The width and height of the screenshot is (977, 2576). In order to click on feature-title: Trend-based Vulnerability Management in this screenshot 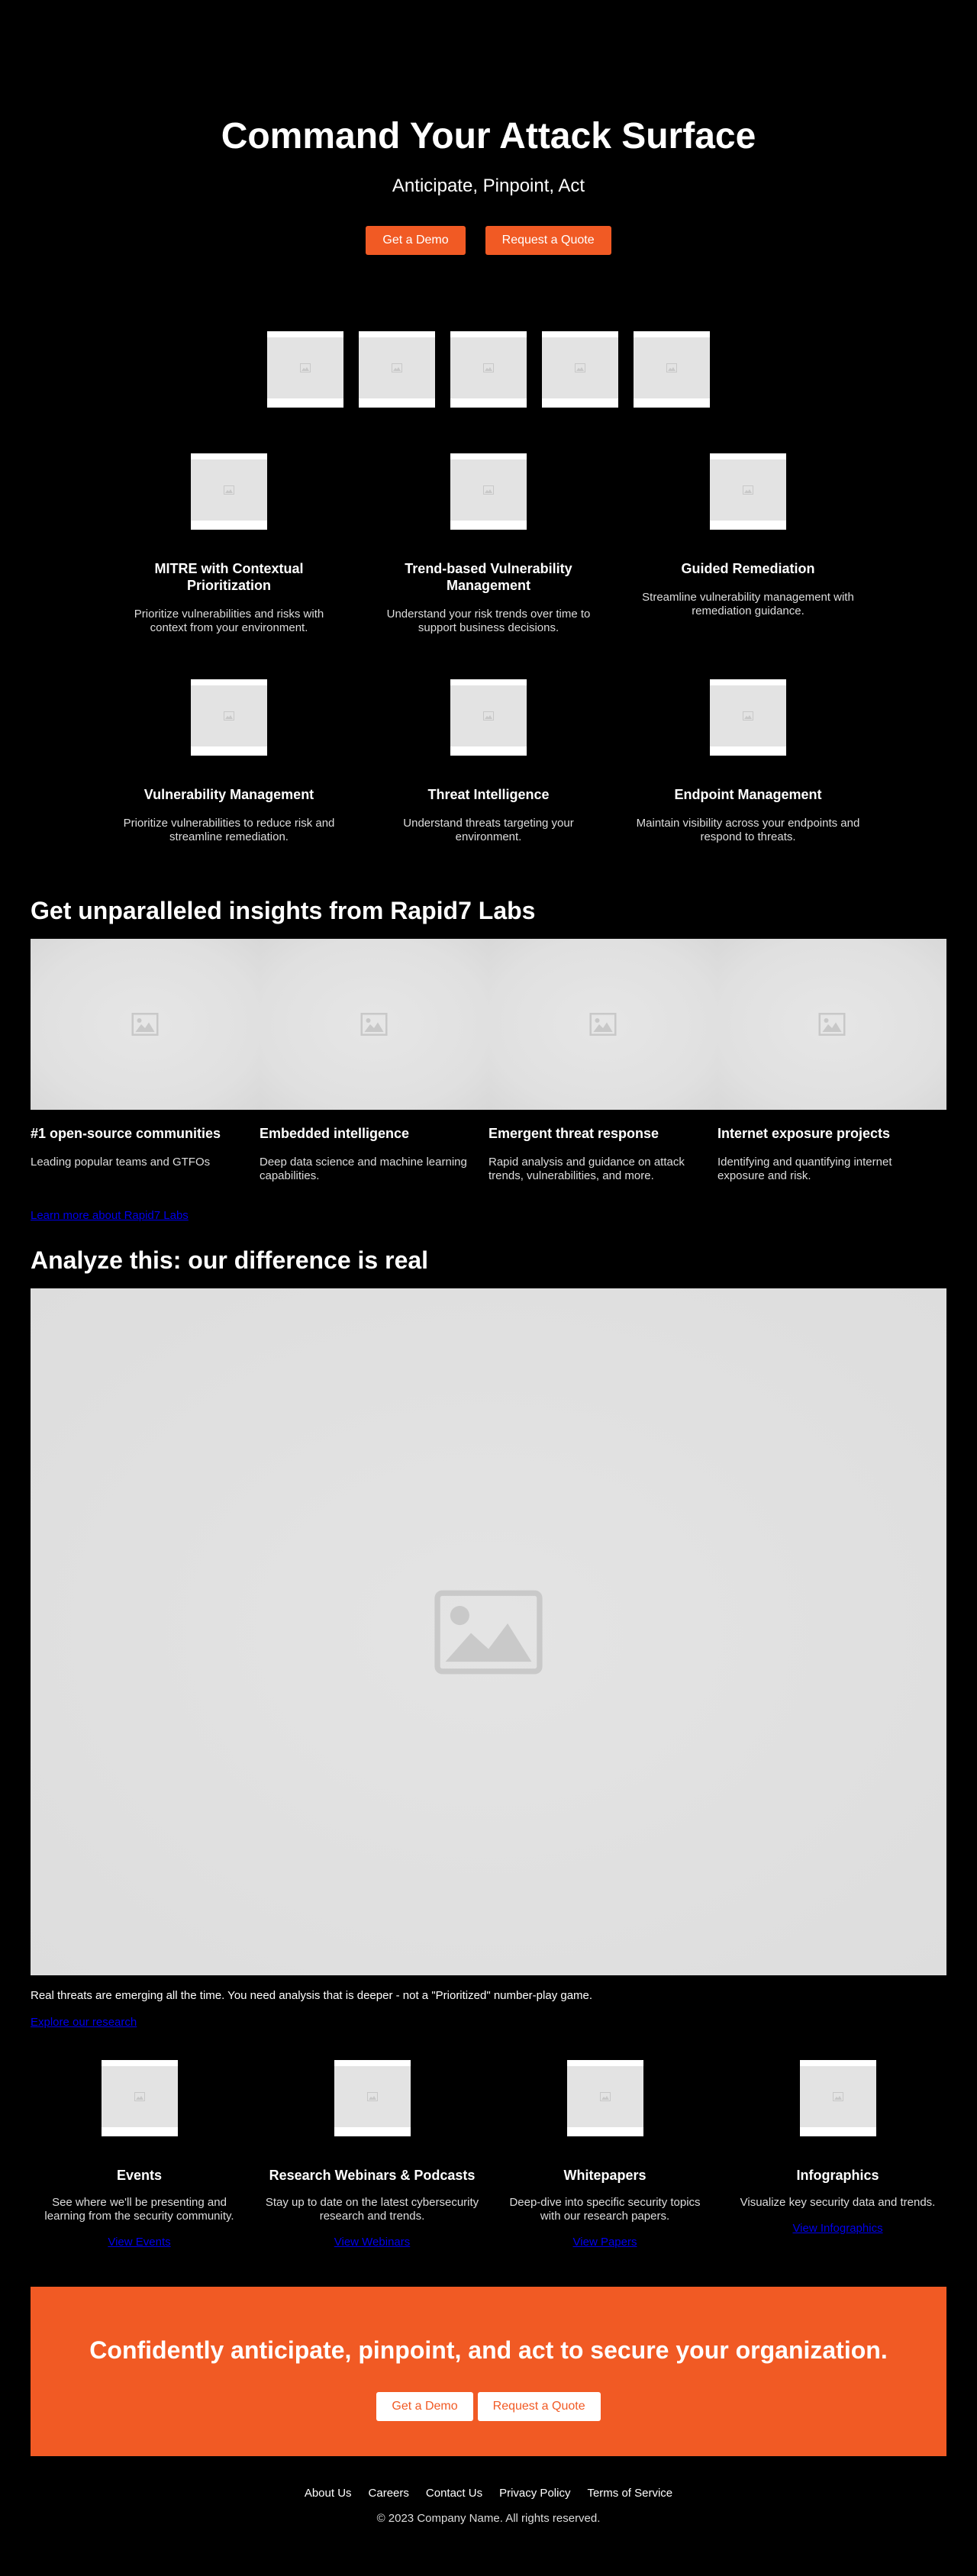, I will do `click(488, 577)`.